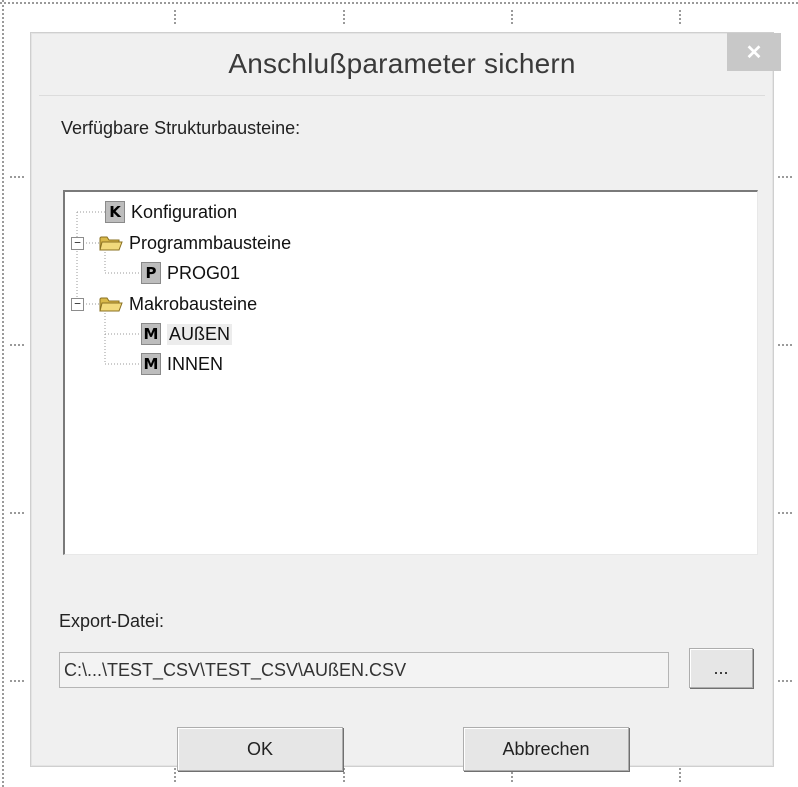 Image resolution: width=798 pixels, height=787 pixels. Describe the element at coordinates (77, 243) in the screenshot. I see `collapse-programmbausteine: −` at that location.